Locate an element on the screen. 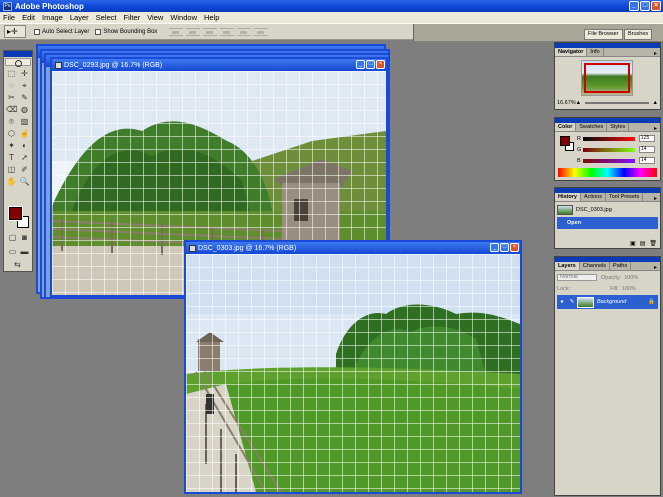 This screenshot has width=663, height=497. tab-history: History is located at coordinates (568, 197).